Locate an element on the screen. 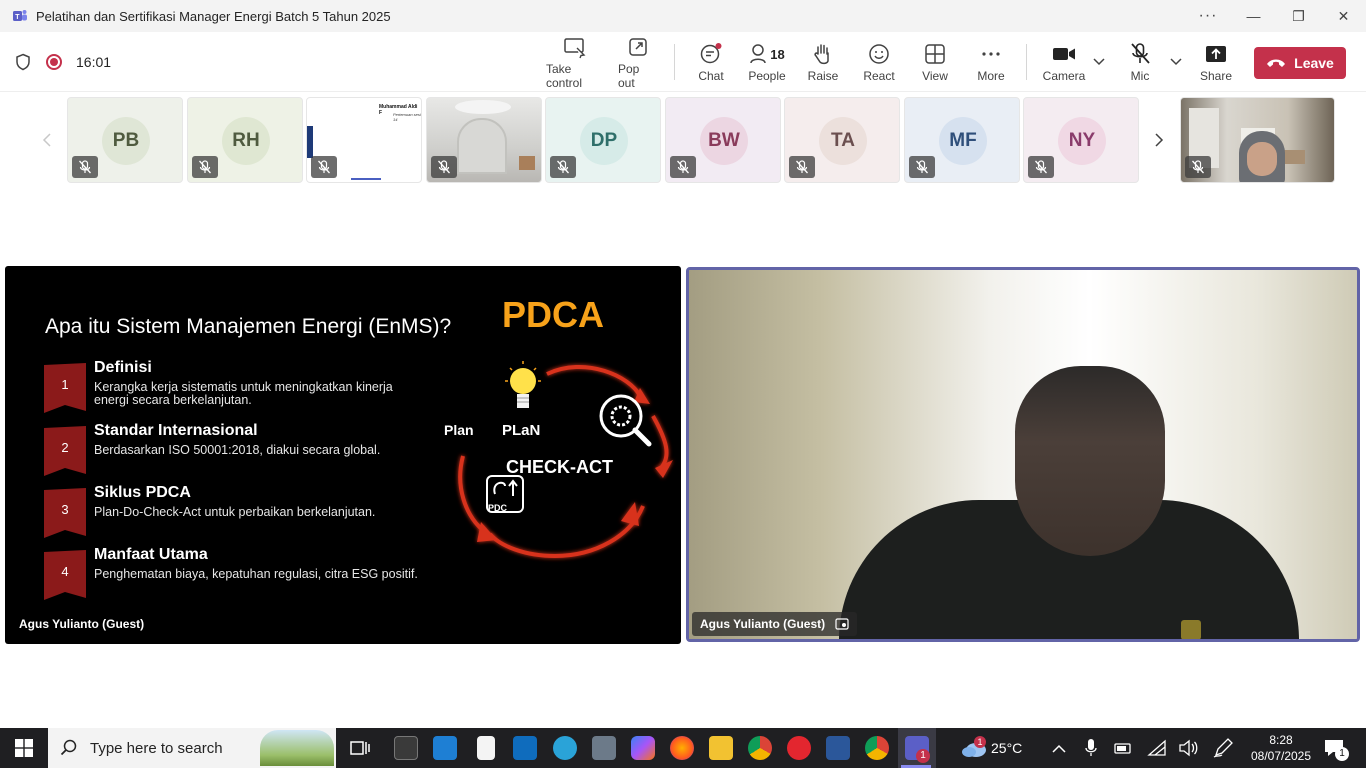 Image resolution: width=1366 pixels, height=768 pixels. pop-out-icon is located at coordinates (638, 47).